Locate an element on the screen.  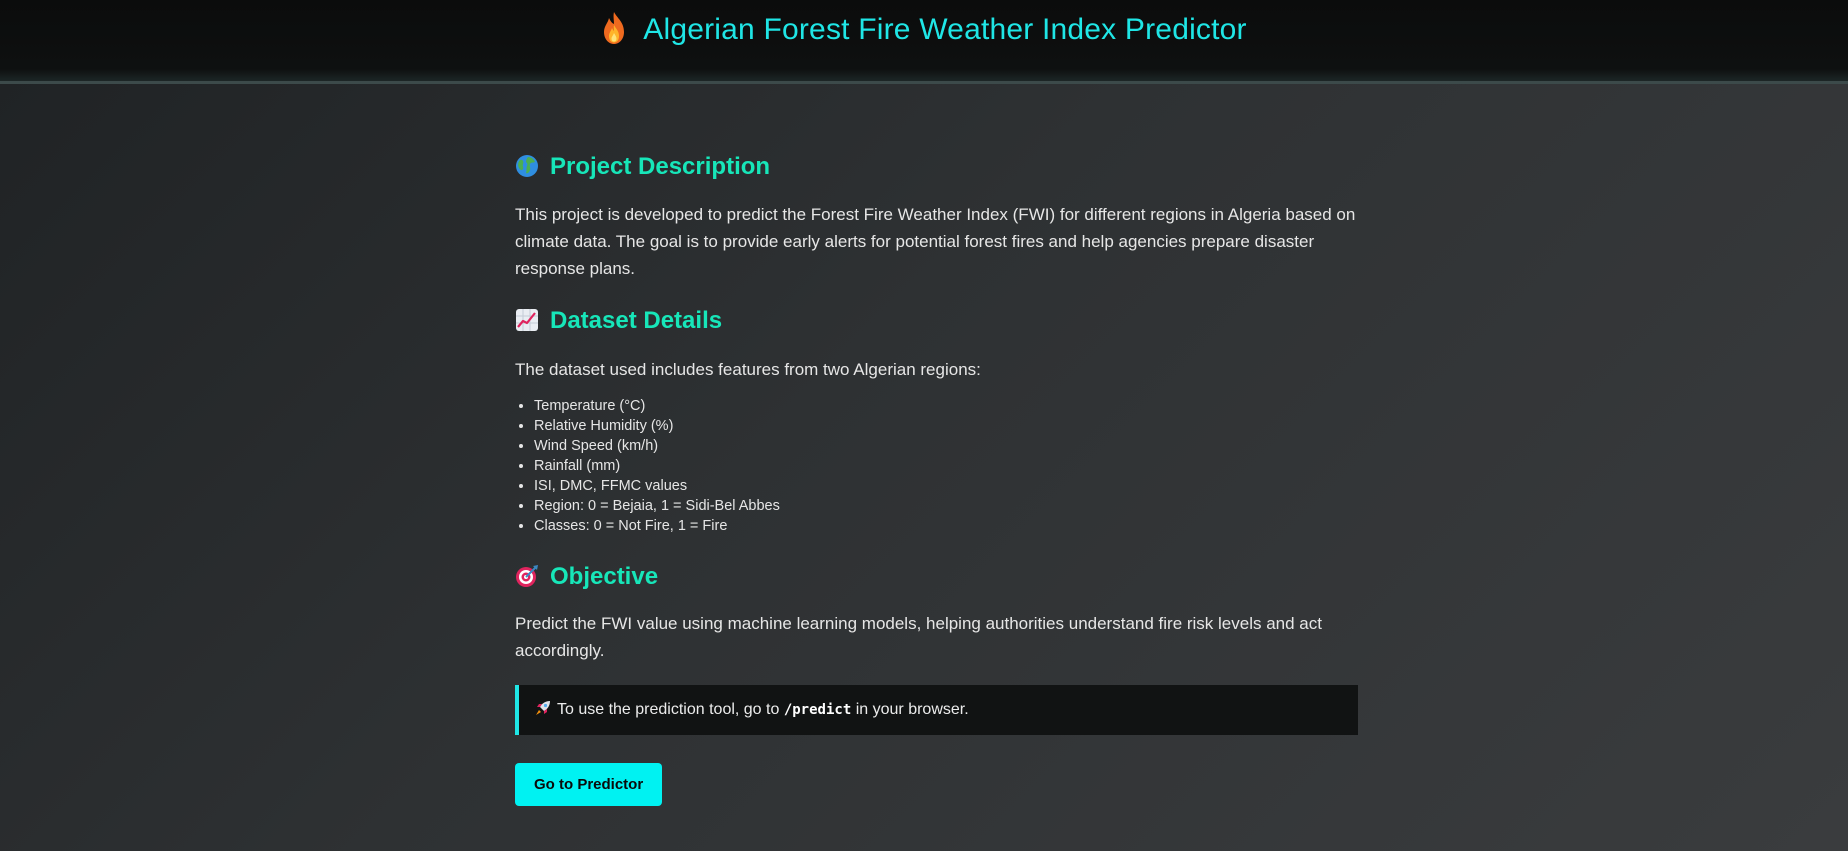
section-heading-text: Project Description is located at coordinates (660, 166).